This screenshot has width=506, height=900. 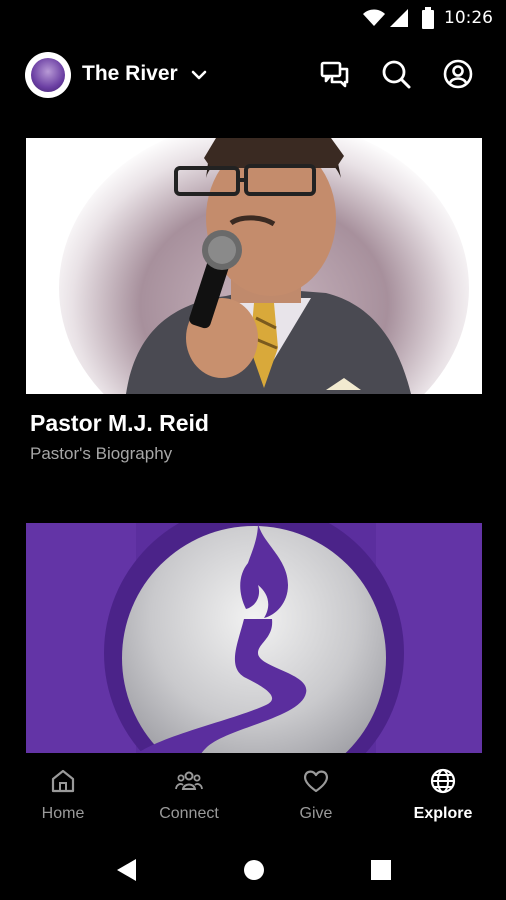 What do you see at coordinates (63, 781) in the screenshot?
I see `home-icon` at bounding box center [63, 781].